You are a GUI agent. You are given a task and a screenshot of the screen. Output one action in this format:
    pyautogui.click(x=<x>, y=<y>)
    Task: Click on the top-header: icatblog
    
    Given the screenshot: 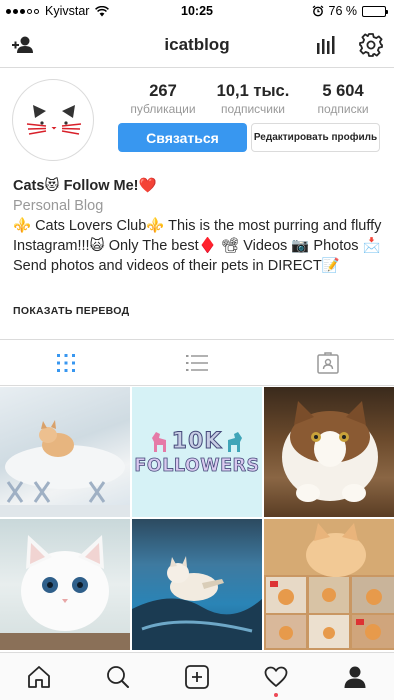 What is the action you would take?
    pyautogui.click(x=197, y=45)
    